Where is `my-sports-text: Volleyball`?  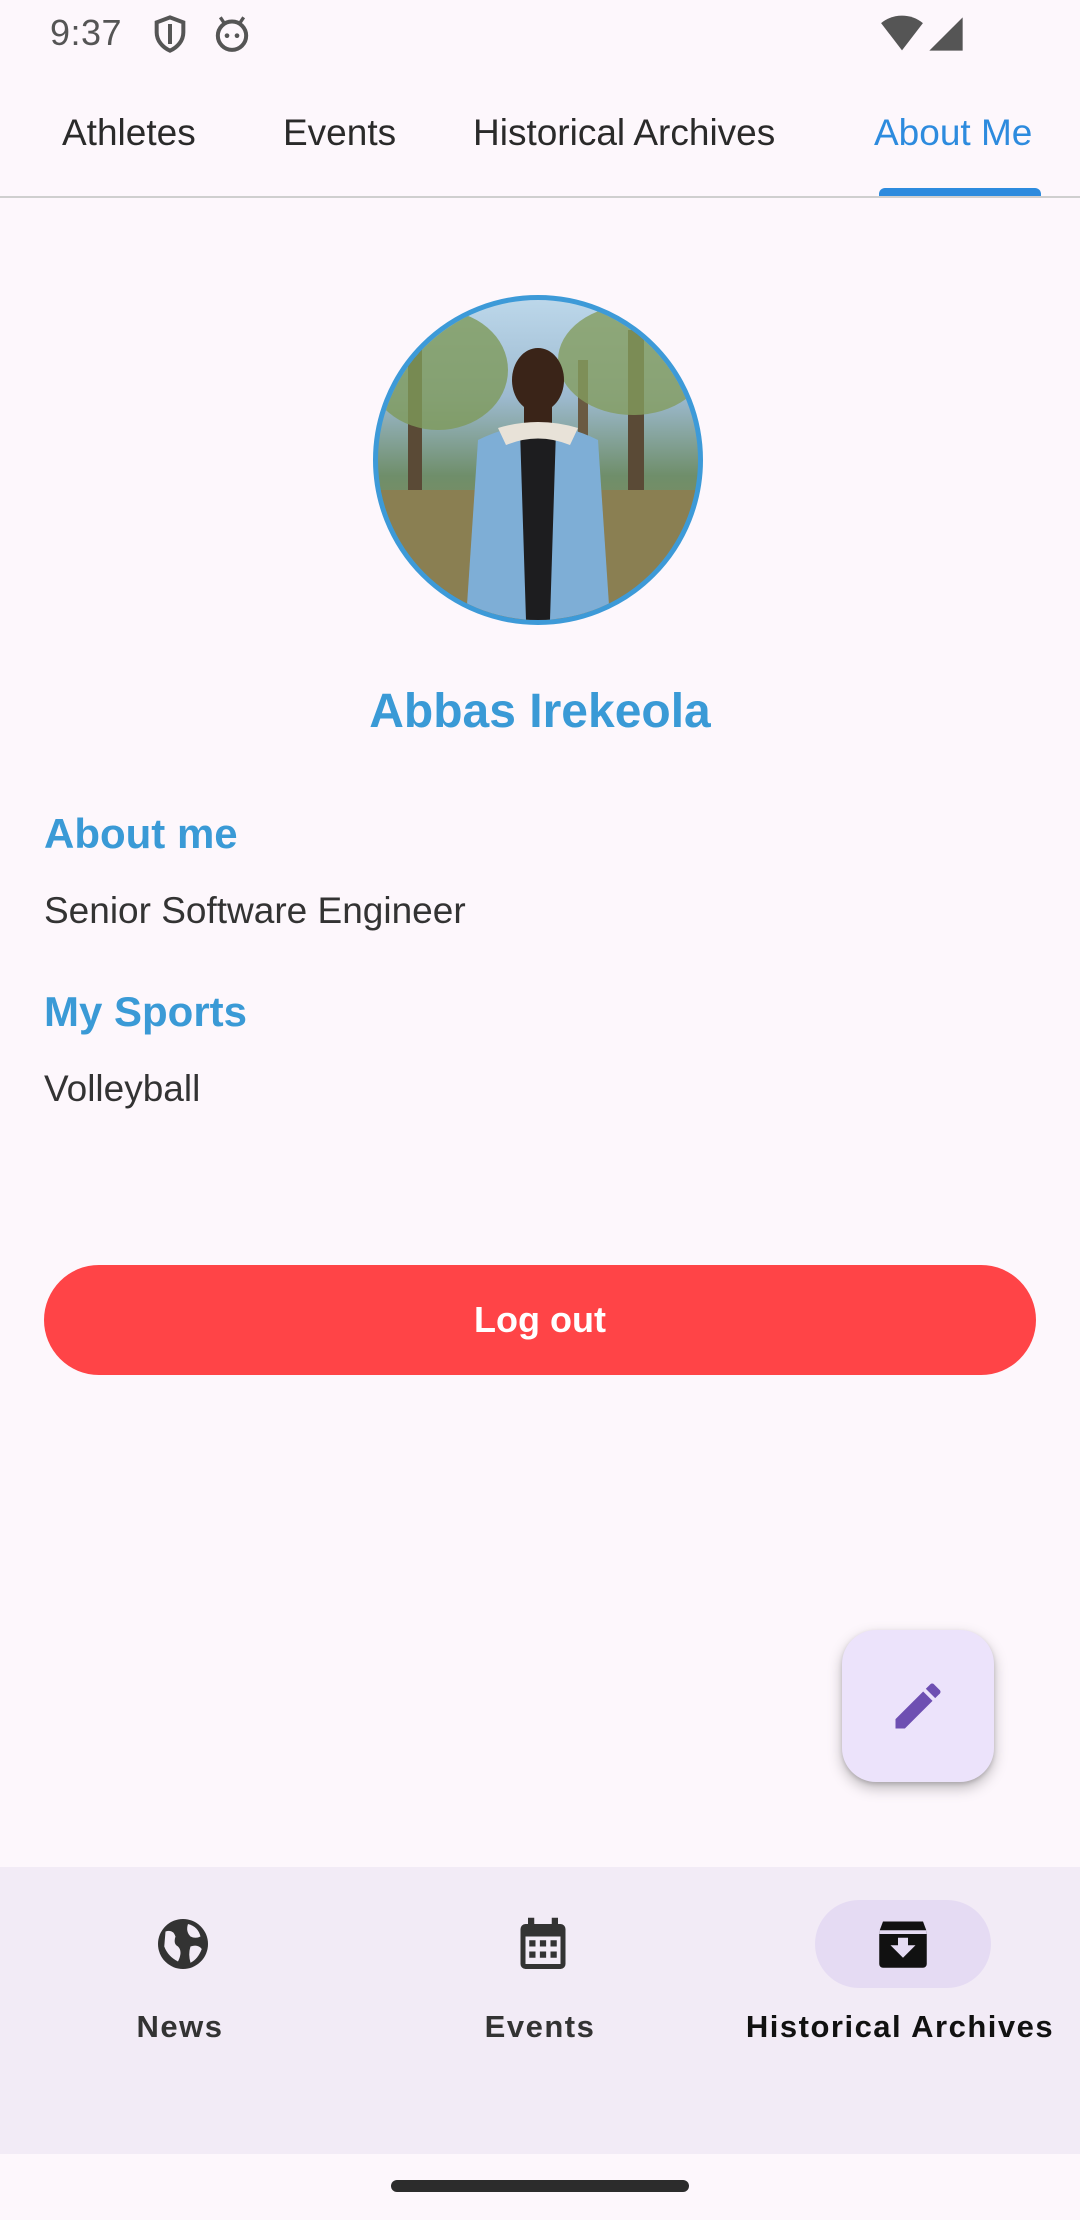 my-sports-text: Volleyball is located at coordinates (122, 1088).